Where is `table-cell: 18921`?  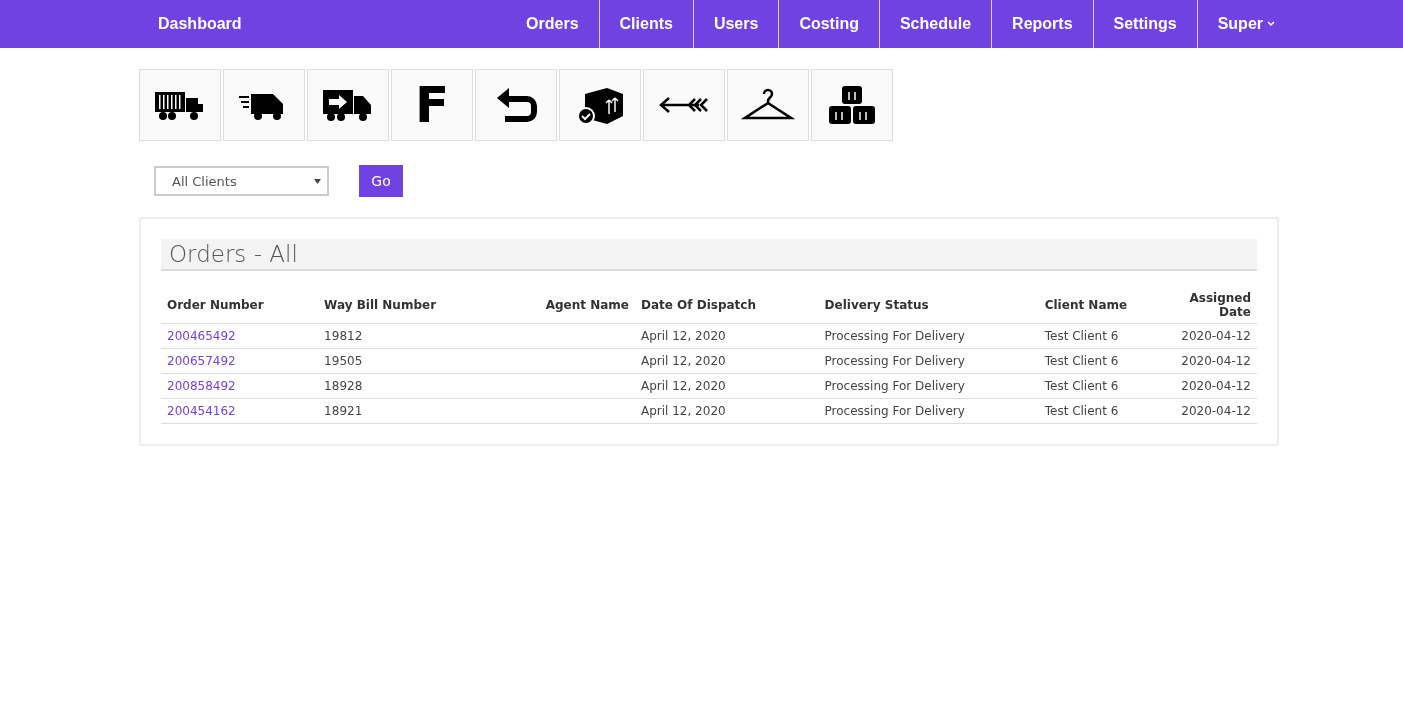
table-cell: 18921 is located at coordinates (343, 411).